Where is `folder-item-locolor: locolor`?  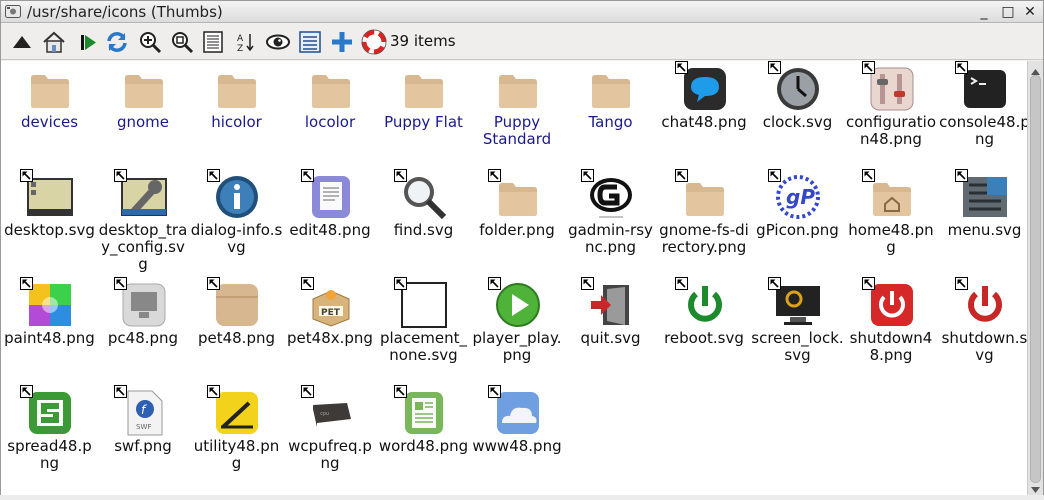
folder-item-locolor: locolor is located at coordinates (330, 117).